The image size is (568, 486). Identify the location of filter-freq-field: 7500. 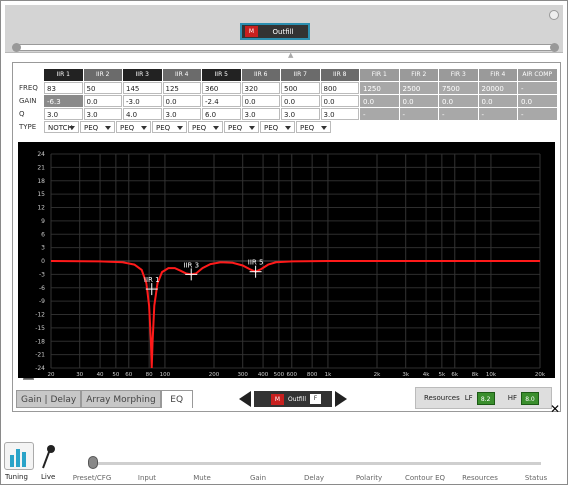
(458, 88).